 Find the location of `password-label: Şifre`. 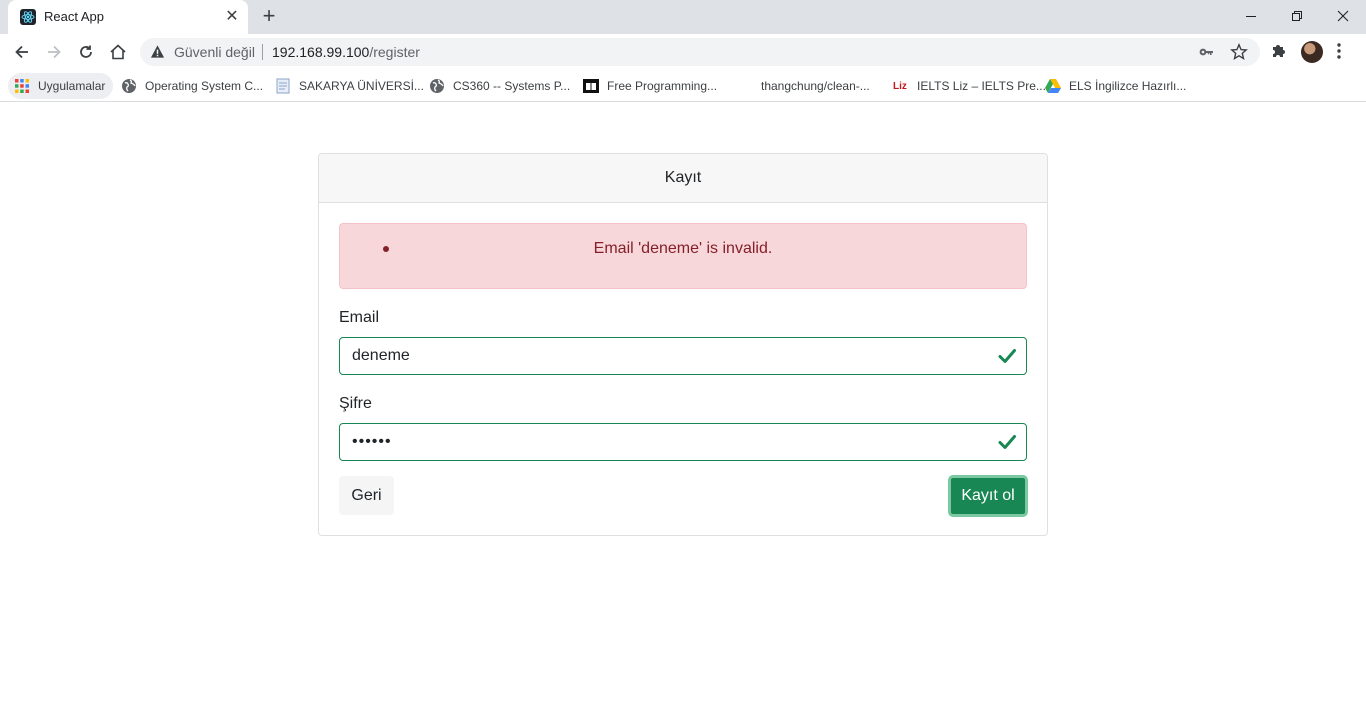

password-label: Şifre is located at coordinates (355, 403).